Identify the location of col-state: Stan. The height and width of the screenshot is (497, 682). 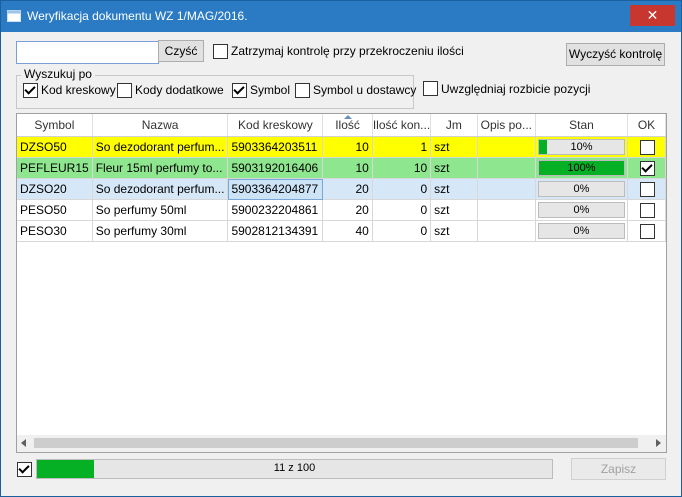
(582, 125).